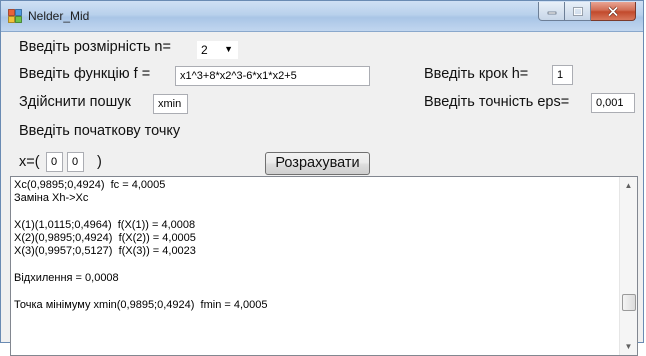  What do you see at coordinates (228, 49) in the screenshot?
I see `chevron-down-icon: ▼` at bounding box center [228, 49].